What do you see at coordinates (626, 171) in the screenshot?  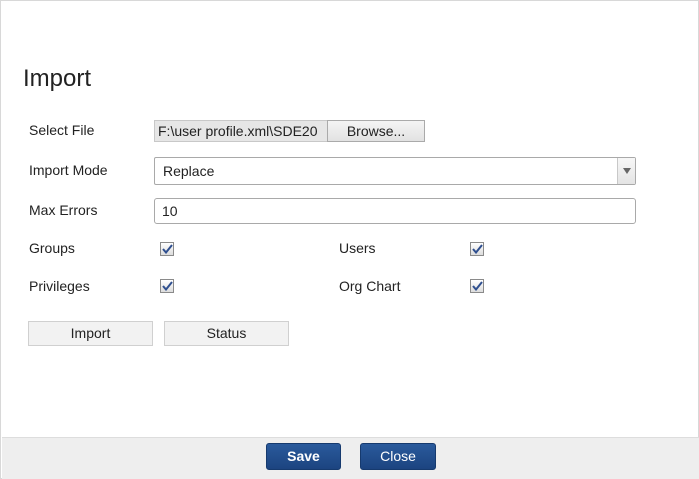 I see `chevron-down-icon` at bounding box center [626, 171].